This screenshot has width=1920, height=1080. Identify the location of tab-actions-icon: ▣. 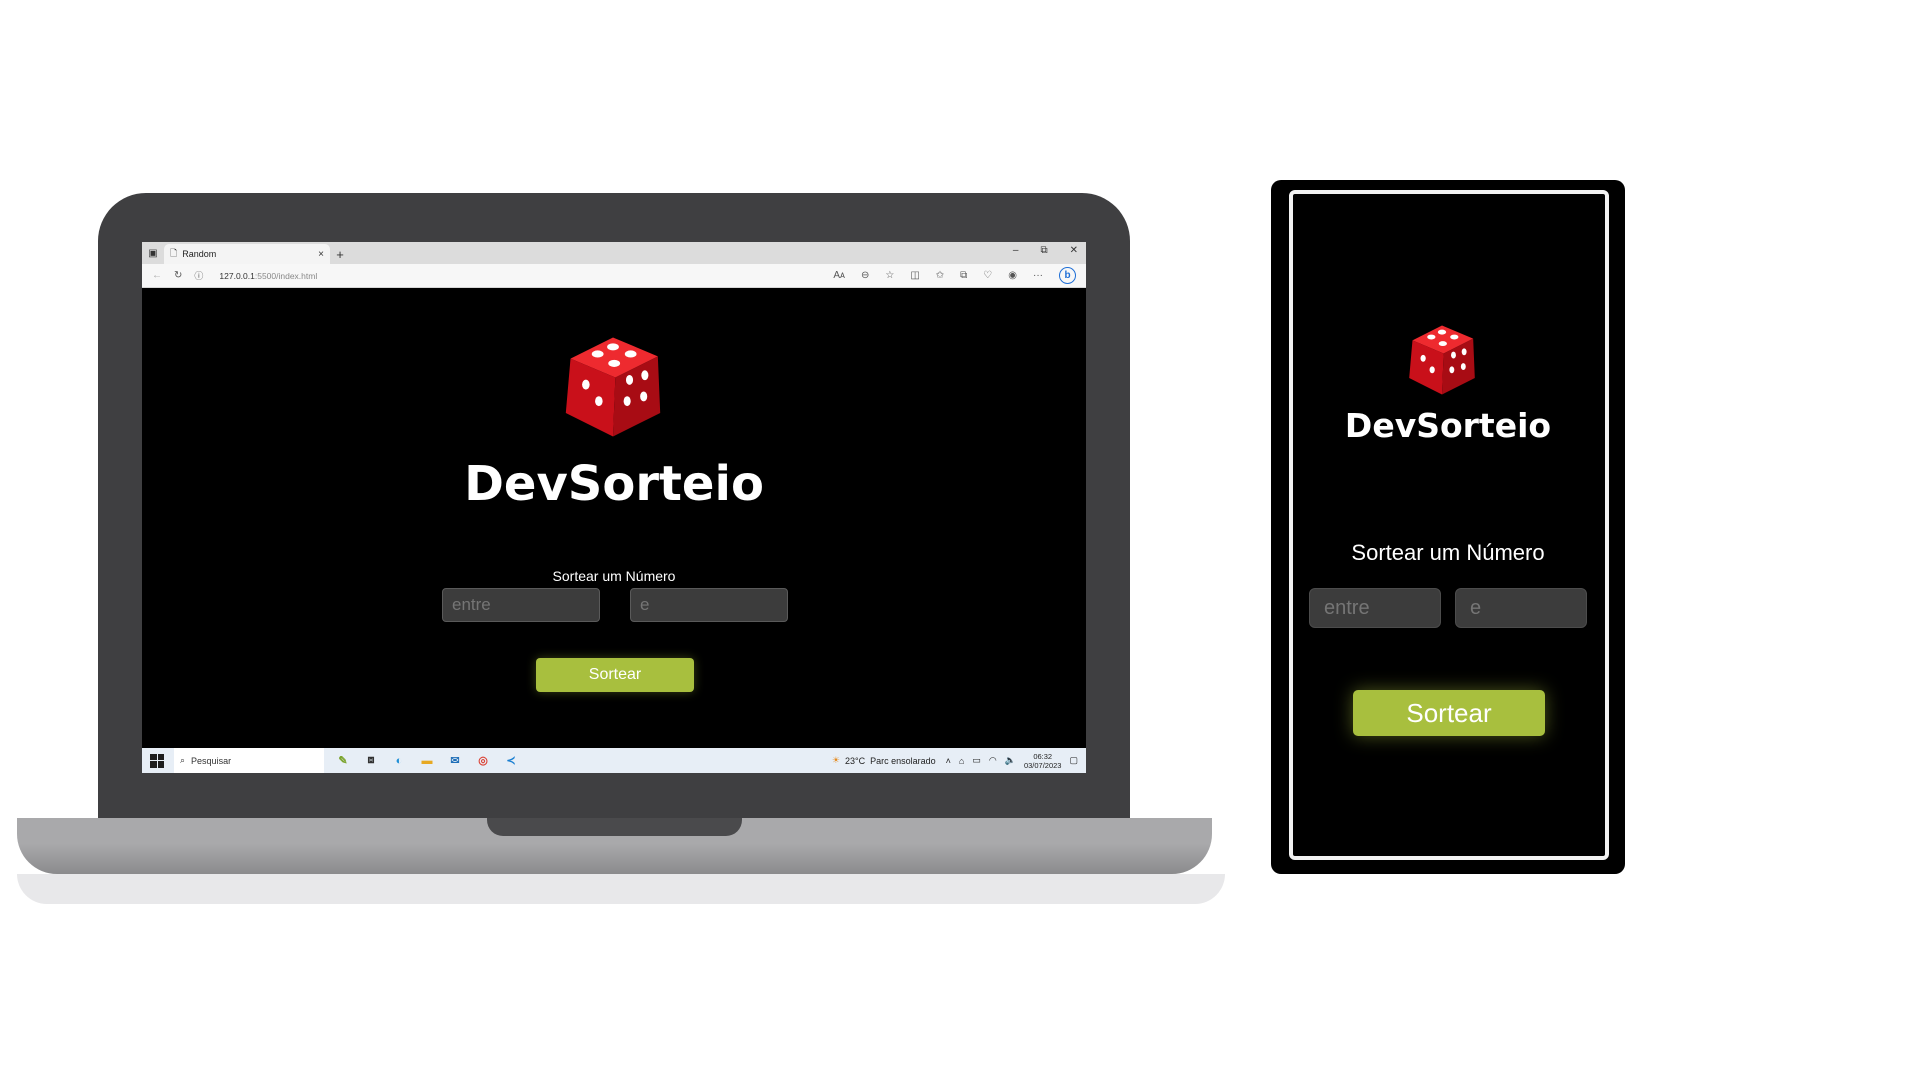
(153, 253).